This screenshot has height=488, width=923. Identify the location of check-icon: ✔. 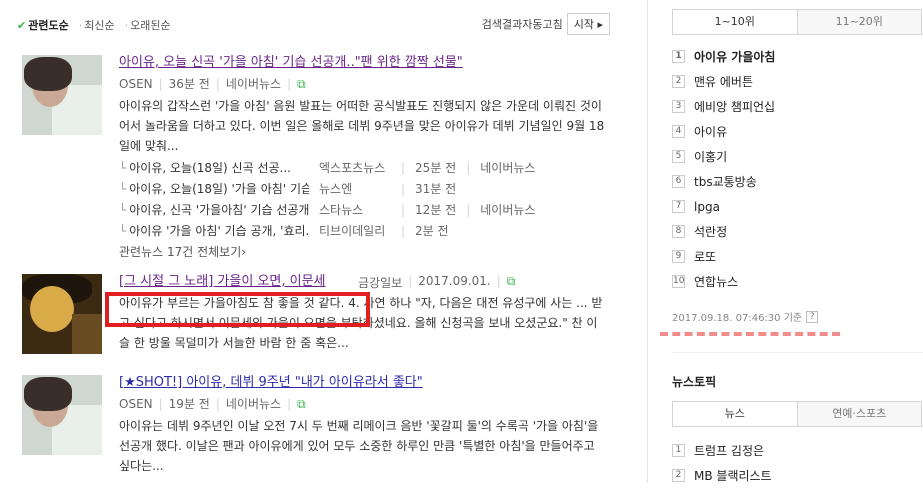
(22, 25).